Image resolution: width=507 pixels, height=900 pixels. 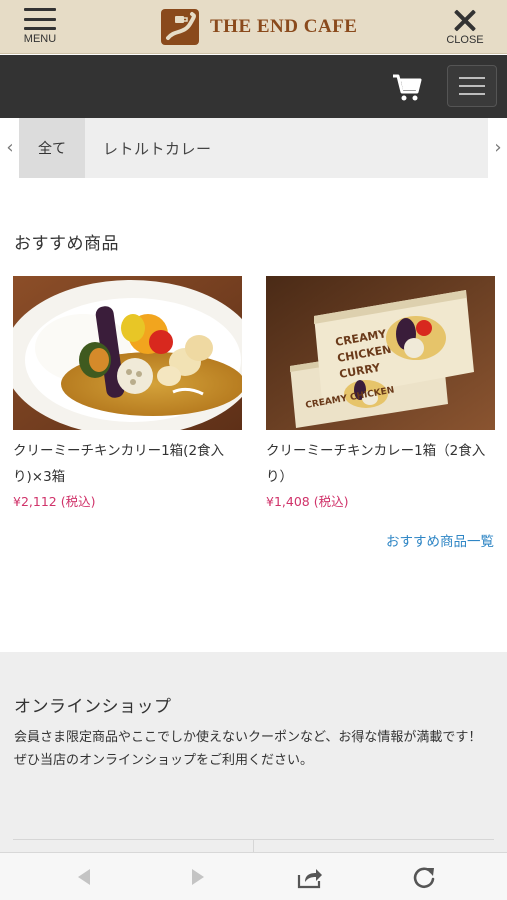 I want to click on price-value: ¥1,408, so click(x=288, y=501).